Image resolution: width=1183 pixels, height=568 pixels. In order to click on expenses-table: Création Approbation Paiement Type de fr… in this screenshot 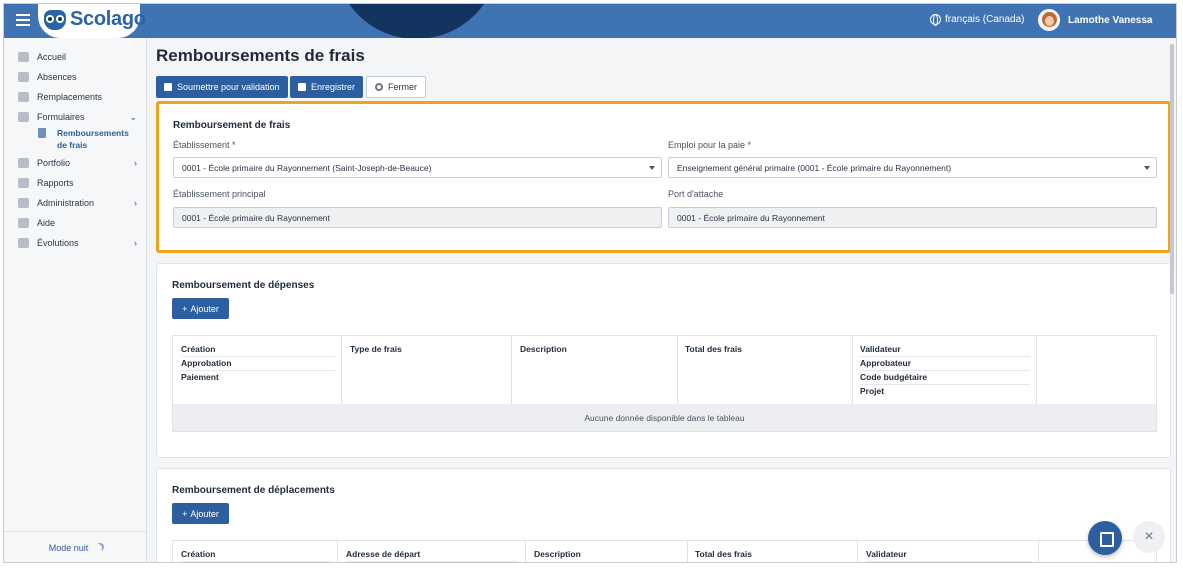, I will do `click(664, 383)`.